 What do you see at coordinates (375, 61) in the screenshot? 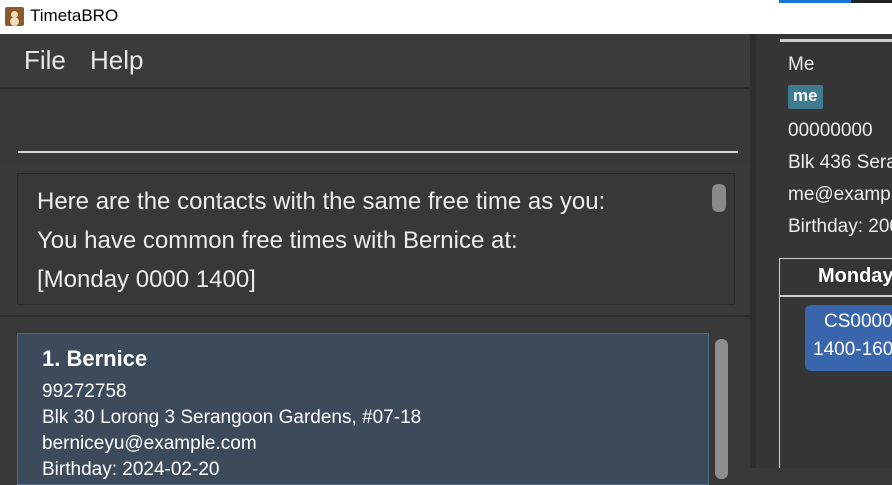
I see `menu-bar: File Help` at bounding box center [375, 61].